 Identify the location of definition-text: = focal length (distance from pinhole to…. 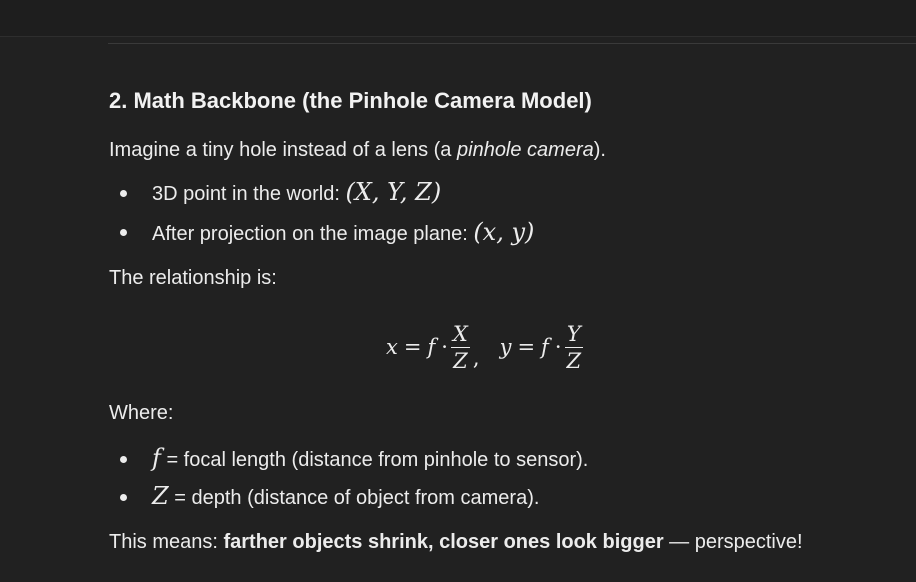
(374, 460).